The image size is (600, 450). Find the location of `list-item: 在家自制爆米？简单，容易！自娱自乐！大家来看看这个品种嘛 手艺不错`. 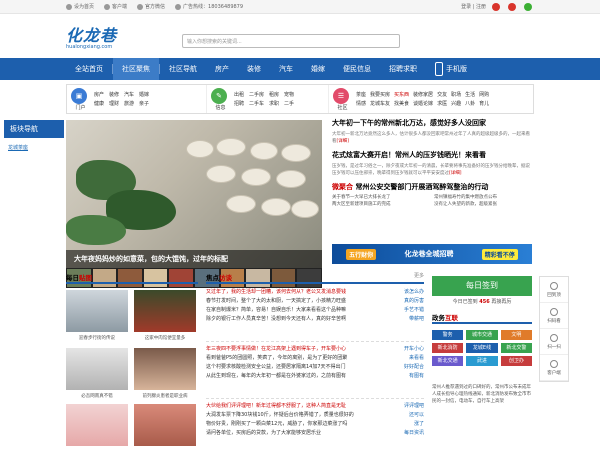

list-item: 在家自制爆米？简单，容易！自娱自乐！大家来看看这个品种嘛 手艺不错 is located at coordinates (315, 310).